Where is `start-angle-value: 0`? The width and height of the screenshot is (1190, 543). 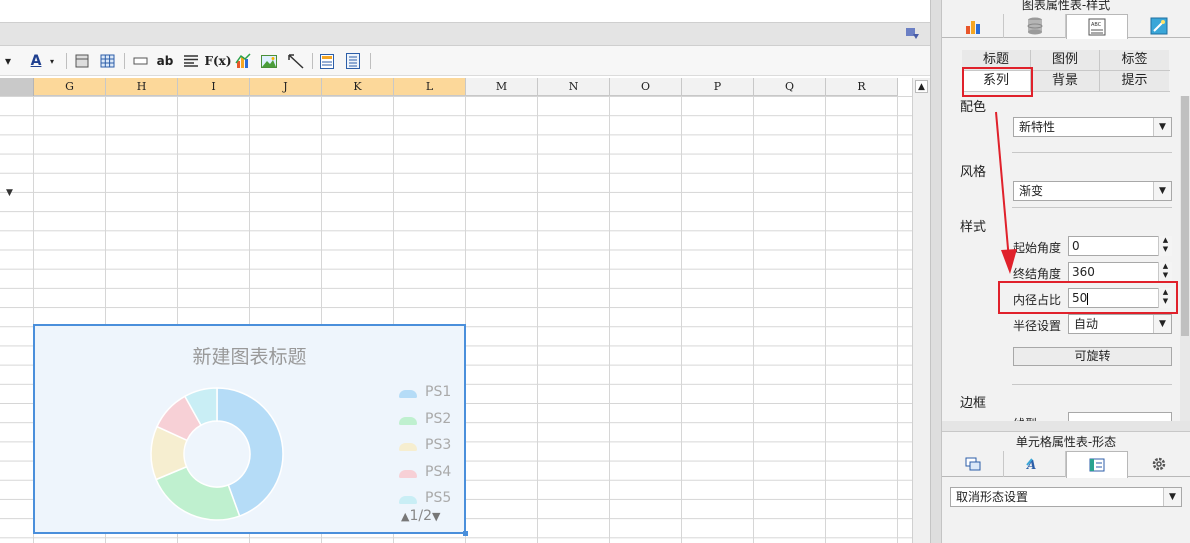 start-angle-value: 0 is located at coordinates (1076, 246).